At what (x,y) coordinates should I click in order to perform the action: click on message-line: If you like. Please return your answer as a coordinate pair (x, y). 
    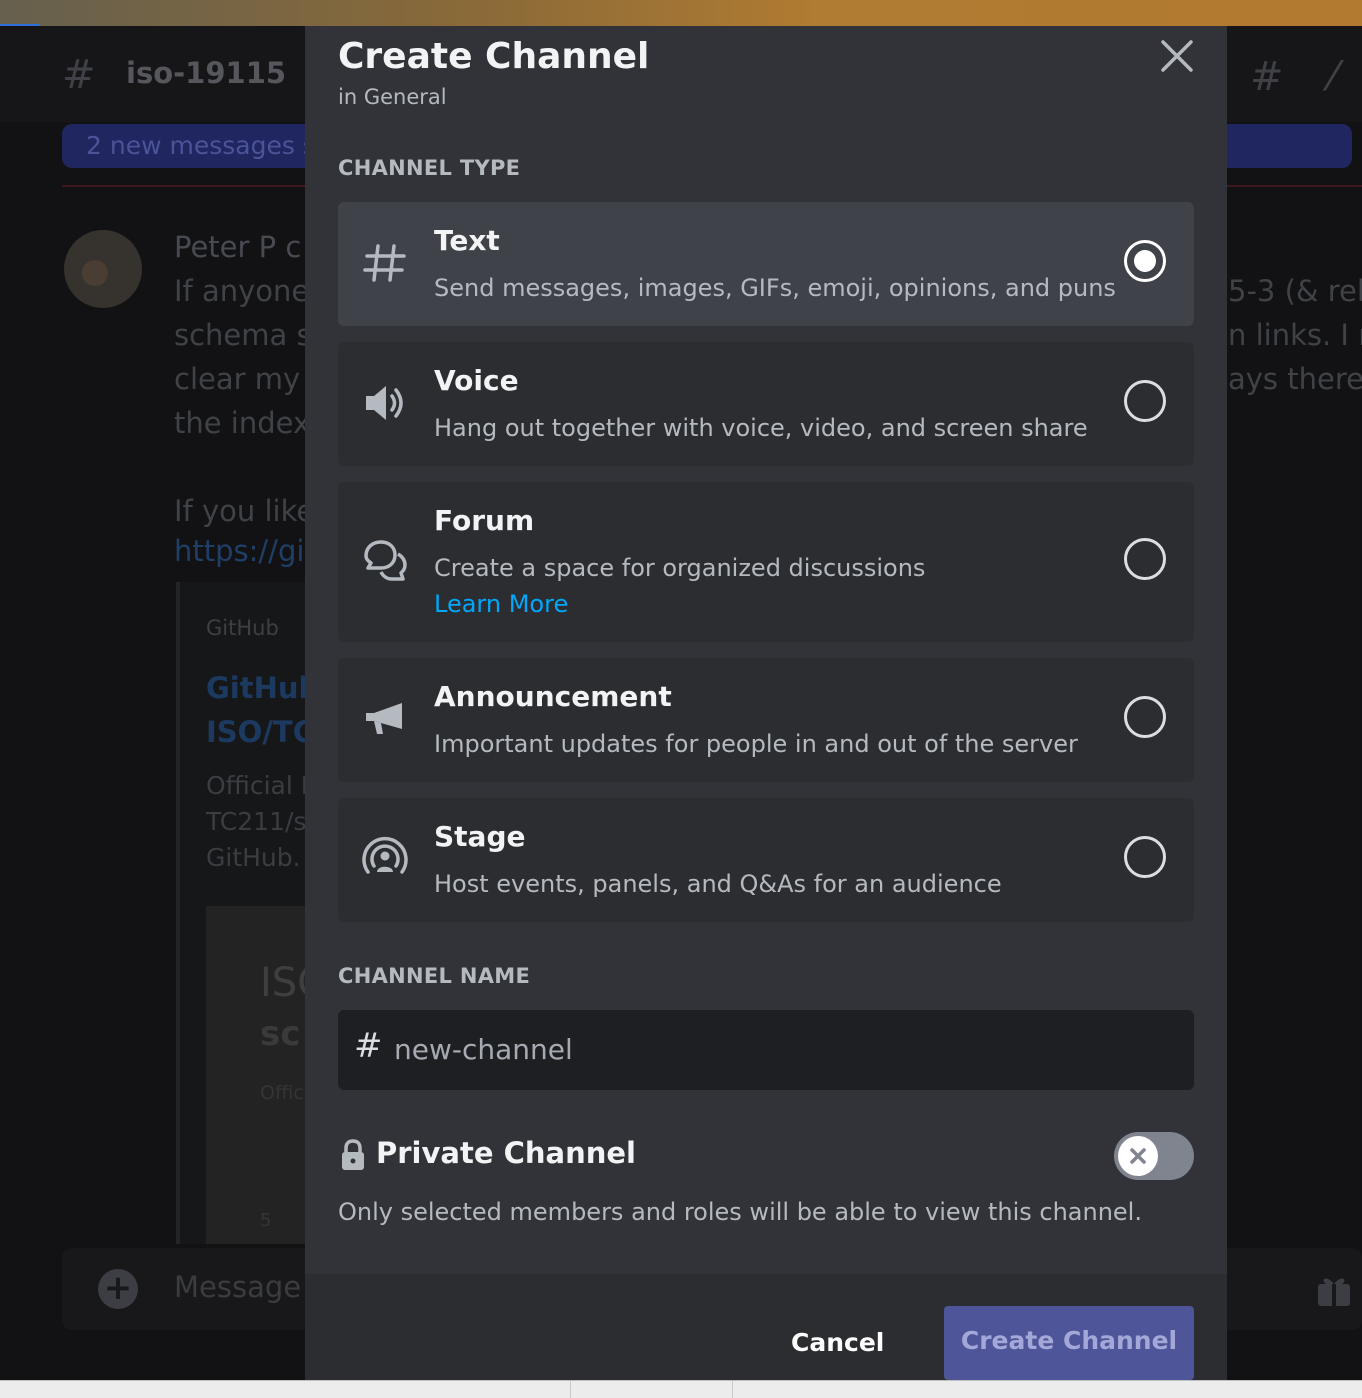
    Looking at the image, I should click on (244, 511).